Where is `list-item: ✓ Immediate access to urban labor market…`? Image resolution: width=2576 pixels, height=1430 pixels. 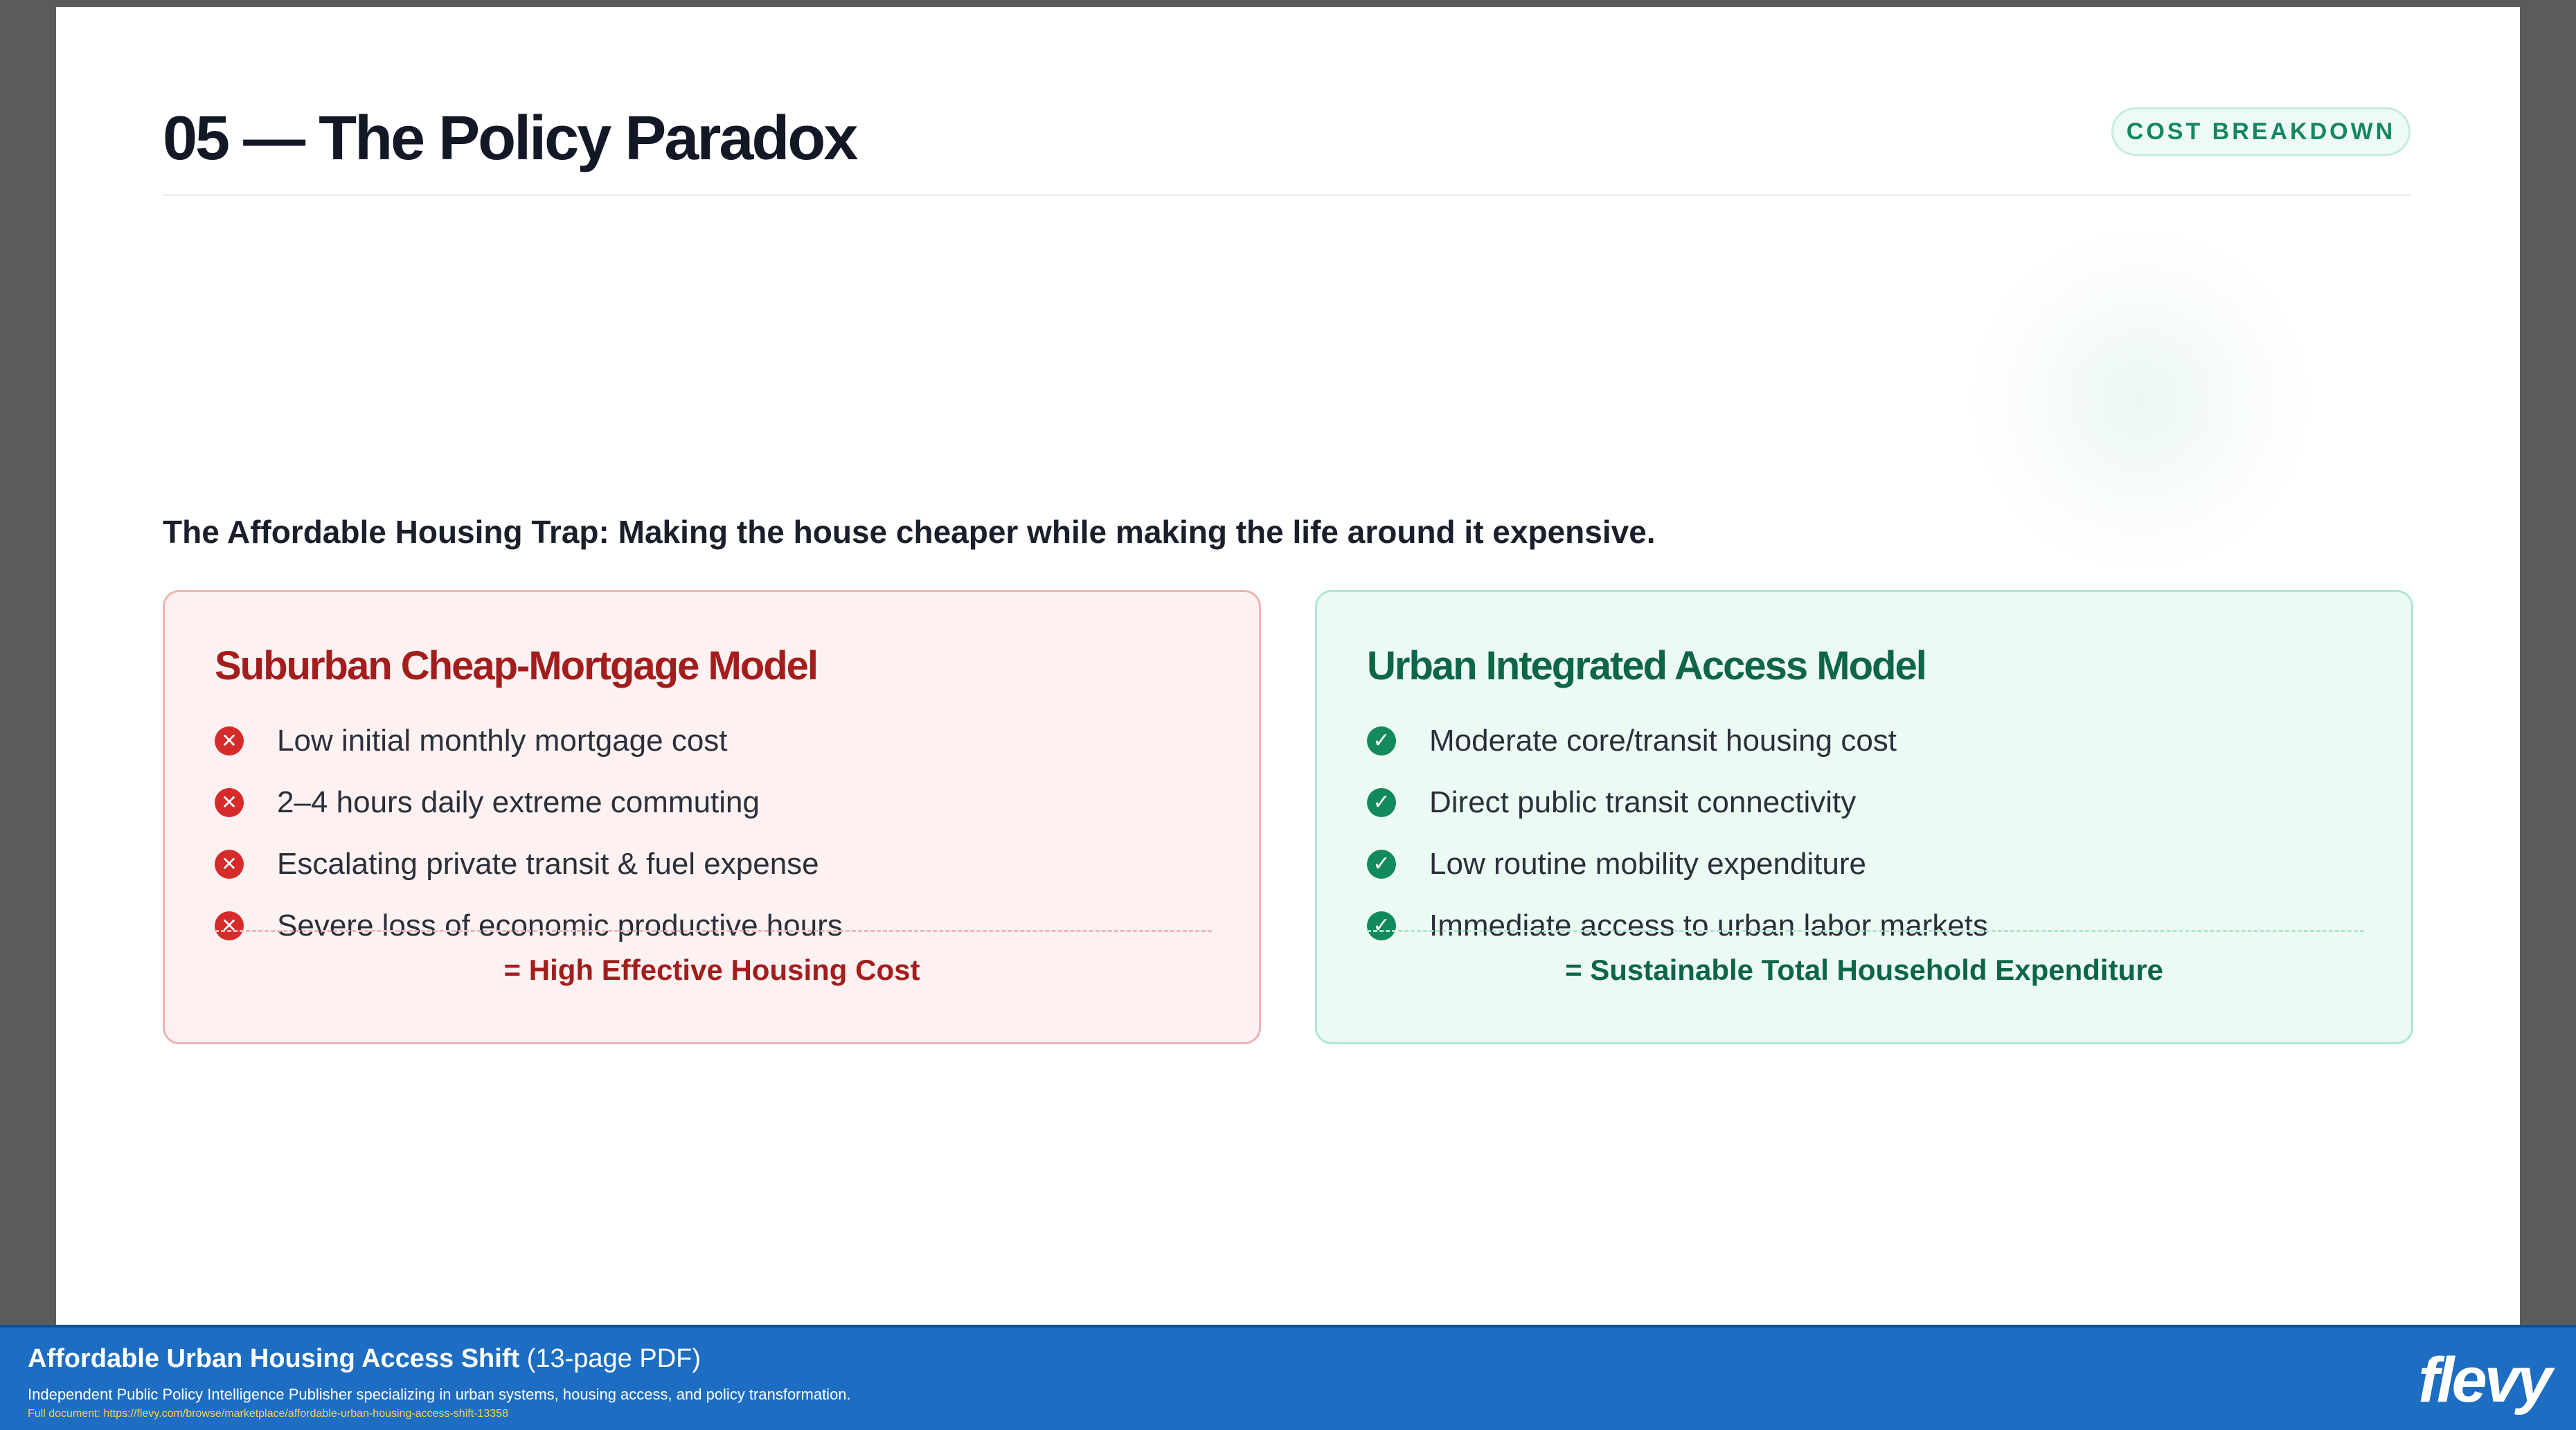 list-item: ✓ Immediate access to urban labor market… is located at coordinates (1866, 925).